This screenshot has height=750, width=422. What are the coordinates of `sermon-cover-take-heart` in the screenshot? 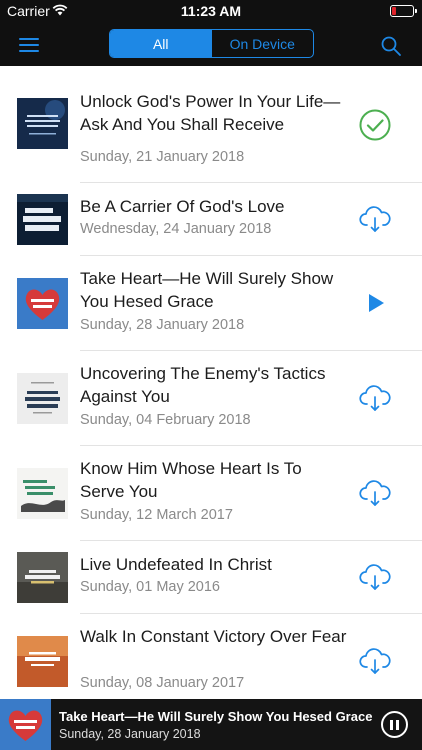 It's located at (42, 303).